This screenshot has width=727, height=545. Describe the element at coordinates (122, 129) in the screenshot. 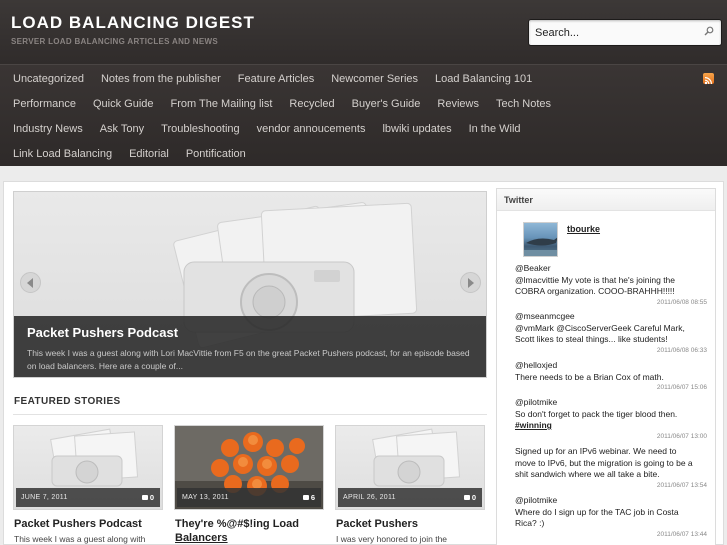

I see `nav-item-ask-tony: Ask Tony` at that location.